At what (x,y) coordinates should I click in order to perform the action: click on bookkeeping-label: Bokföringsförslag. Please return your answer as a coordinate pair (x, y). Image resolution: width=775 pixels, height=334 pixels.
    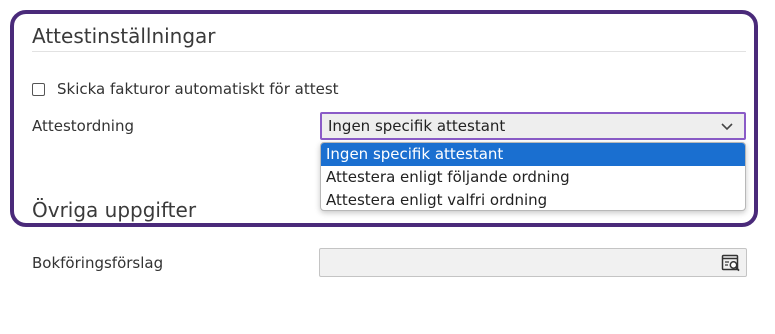
    Looking at the image, I should click on (98, 263).